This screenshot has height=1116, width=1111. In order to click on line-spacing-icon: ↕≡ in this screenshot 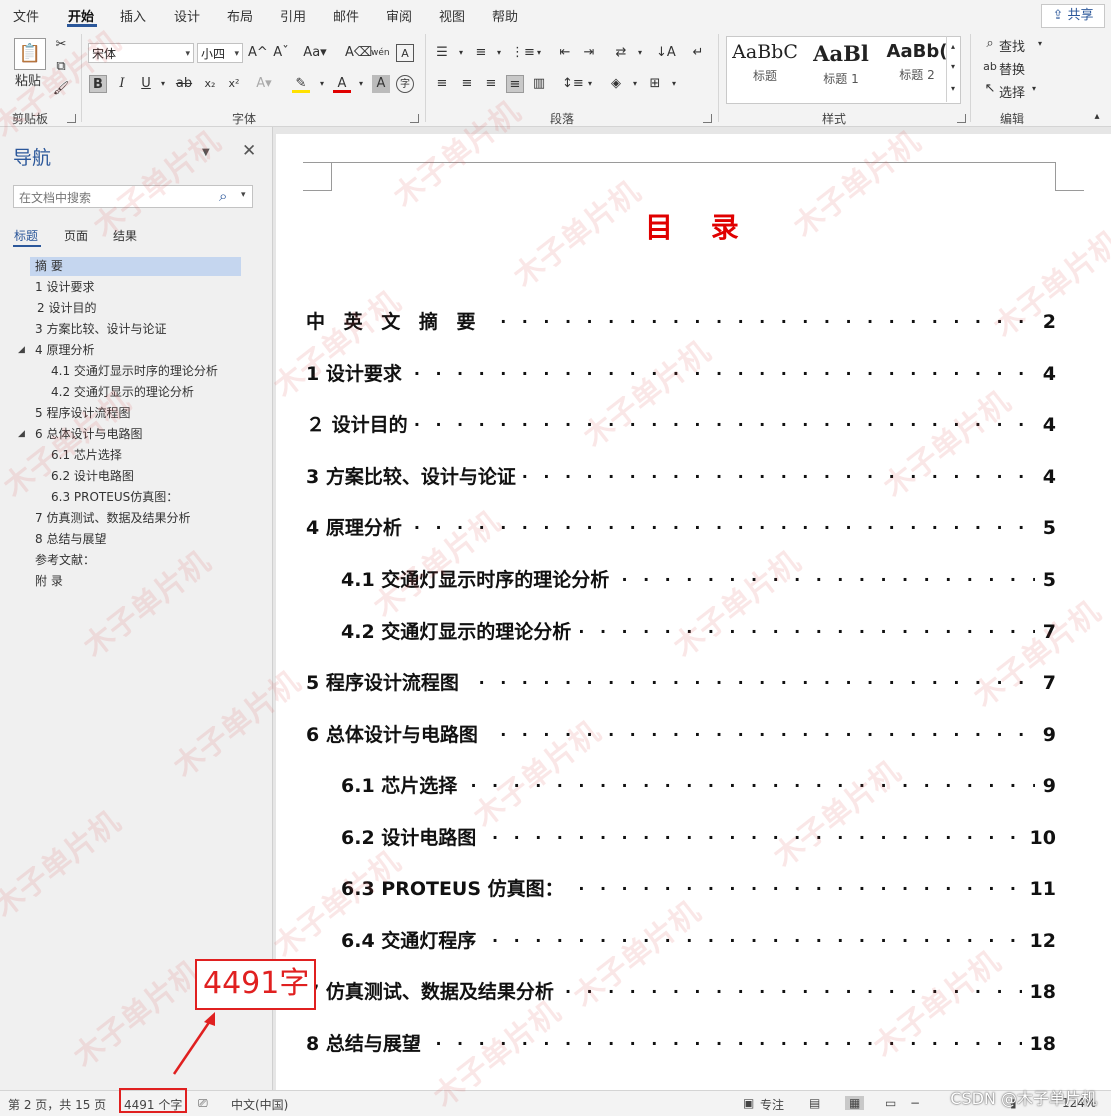, I will do `click(573, 84)`.